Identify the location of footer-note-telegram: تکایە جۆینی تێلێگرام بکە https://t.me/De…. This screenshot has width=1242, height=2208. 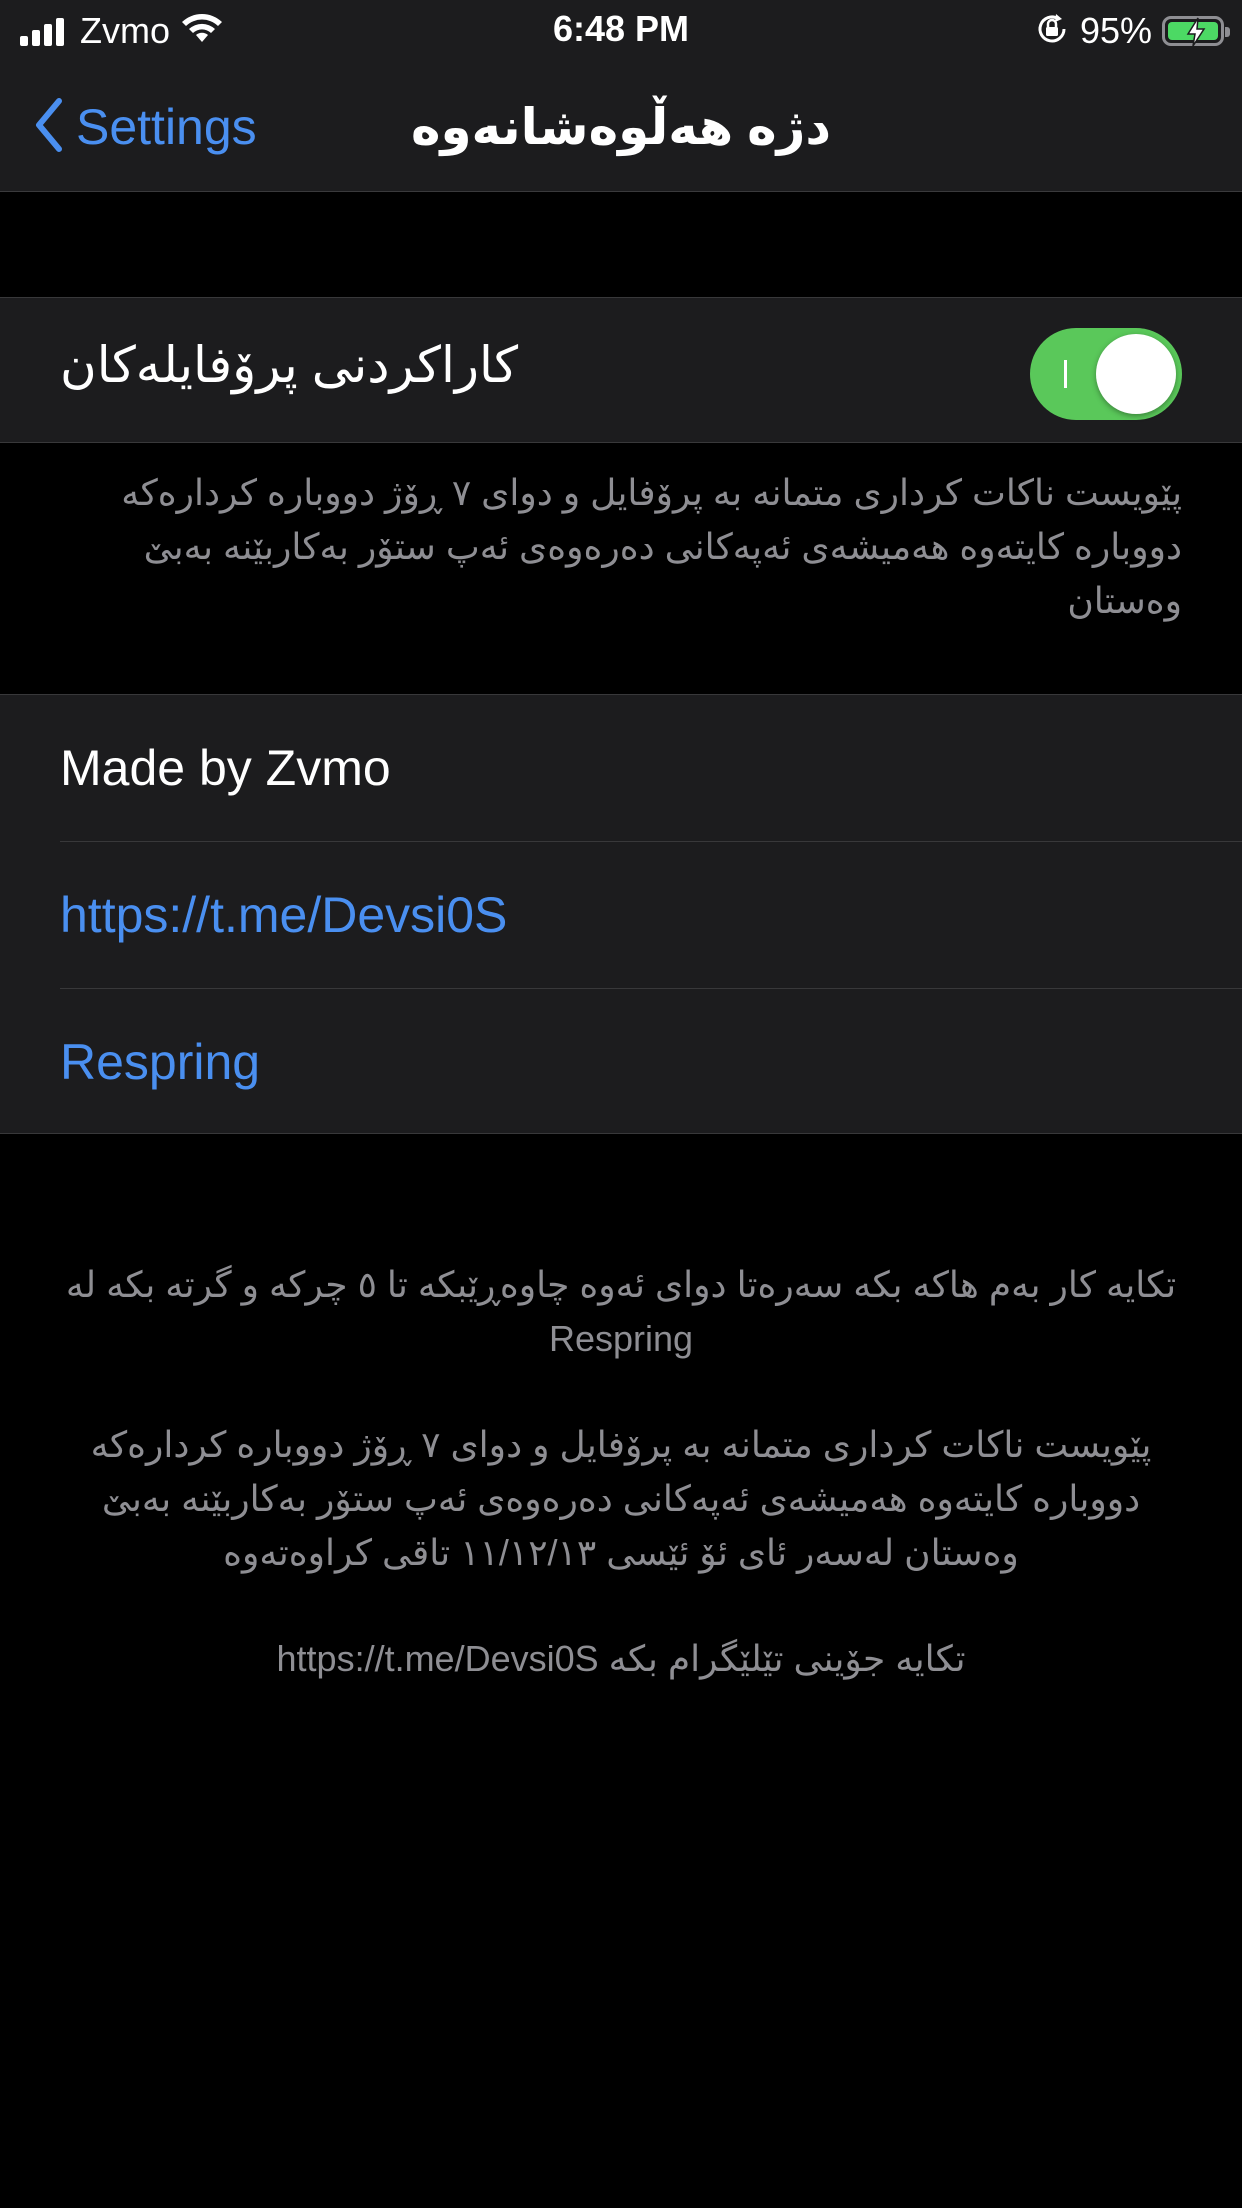
(621, 1658).